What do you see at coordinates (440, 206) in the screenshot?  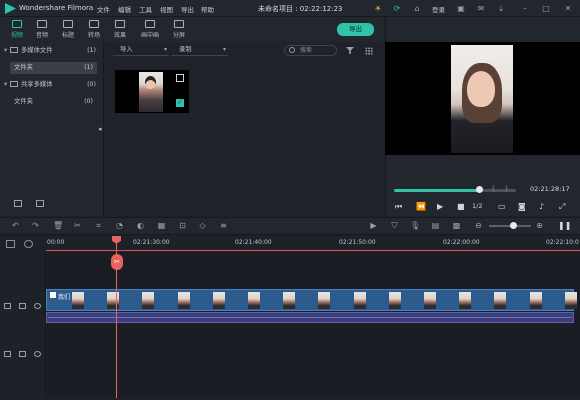 I see `play-icon: ▶` at bounding box center [440, 206].